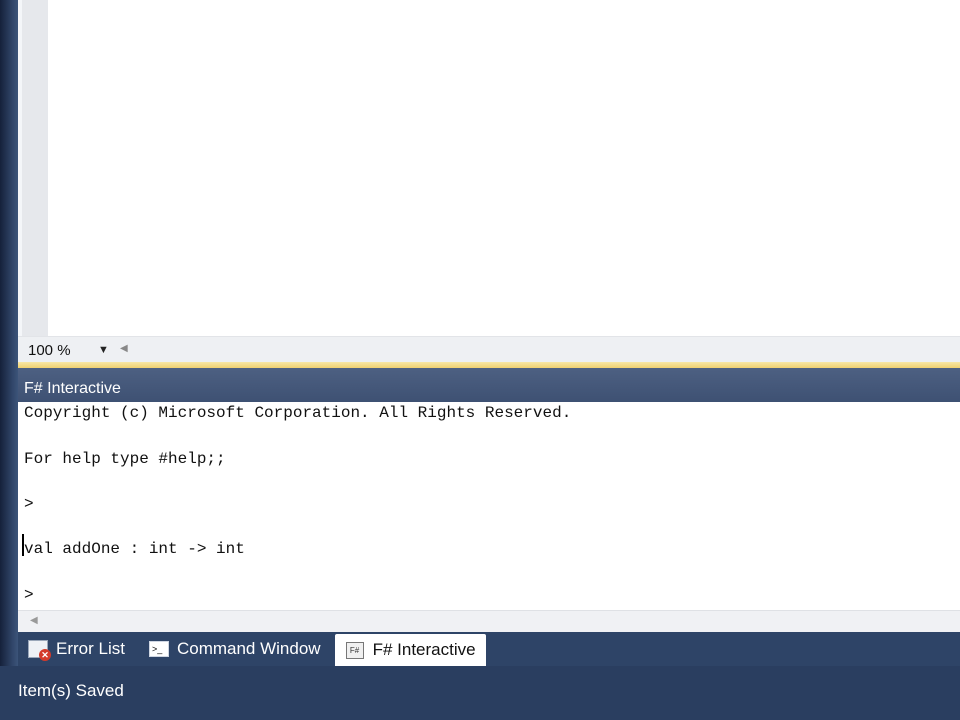 This screenshot has height=720, width=960. I want to click on console-scrollbar: ◀, so click(489, 621).